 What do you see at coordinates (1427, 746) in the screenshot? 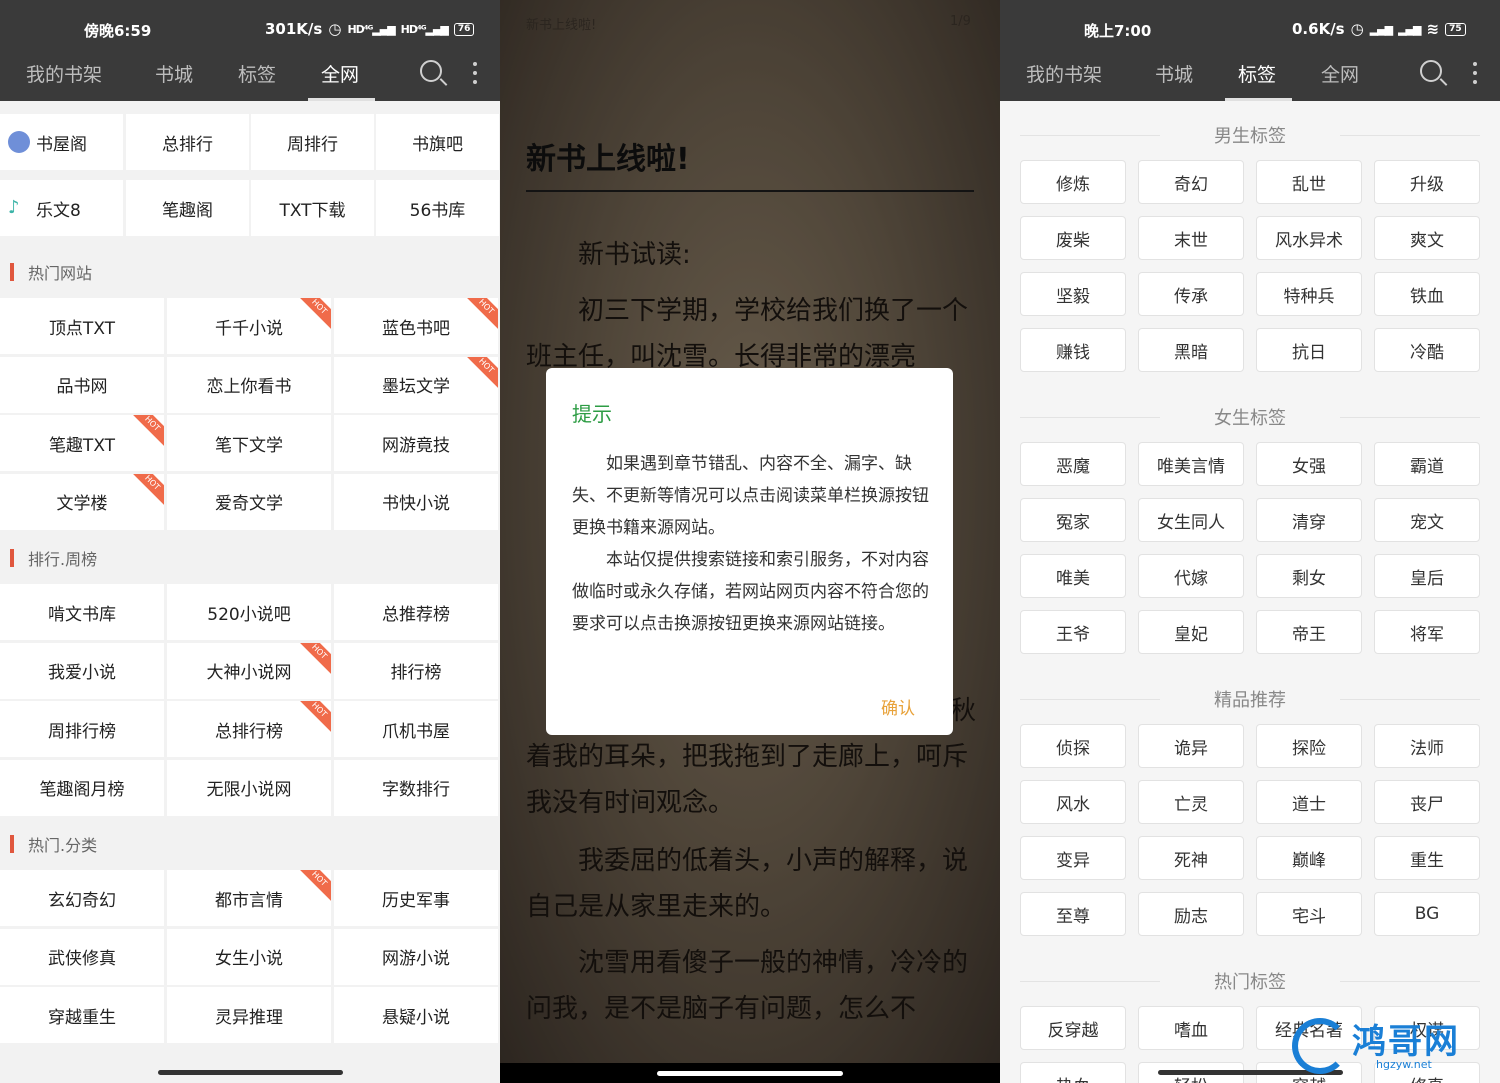
I see `tag-chip: 法师` at bounding box center [1427, 746].